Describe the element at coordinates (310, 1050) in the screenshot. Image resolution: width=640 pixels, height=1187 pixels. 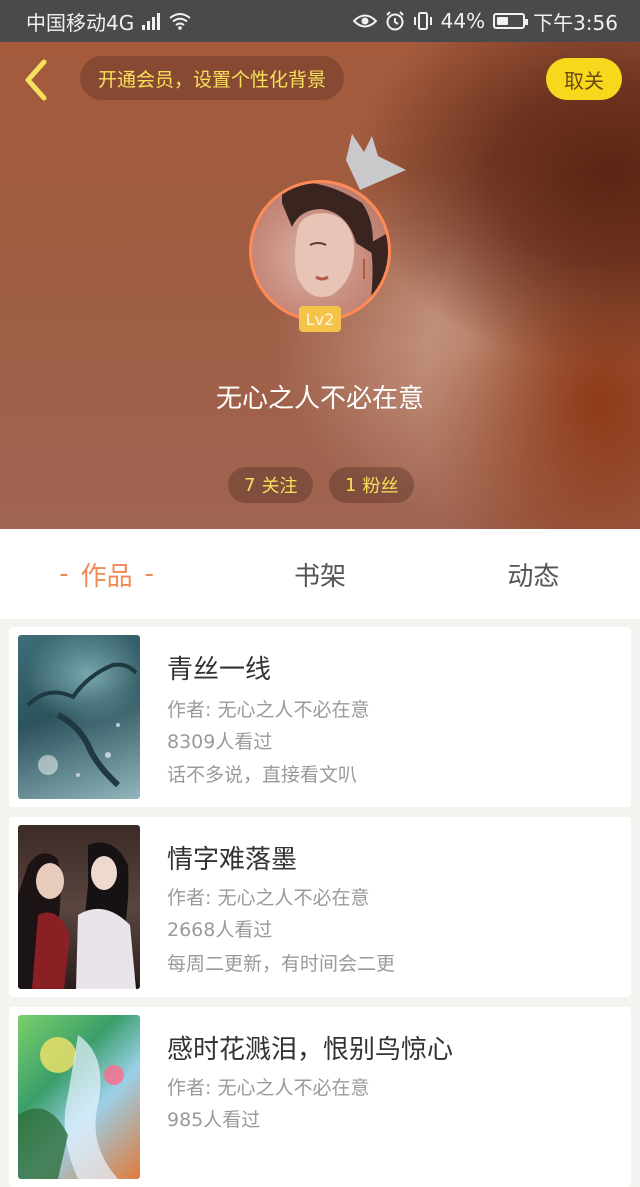
I see `work-title: 感时花溅泪，恨别鸟惊心` at that location.